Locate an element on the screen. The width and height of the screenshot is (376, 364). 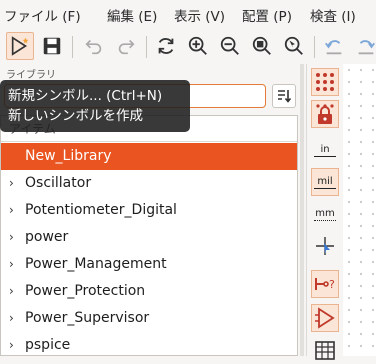
show-pin-electrical-type-button: ? is located at coordinates (325, 284).